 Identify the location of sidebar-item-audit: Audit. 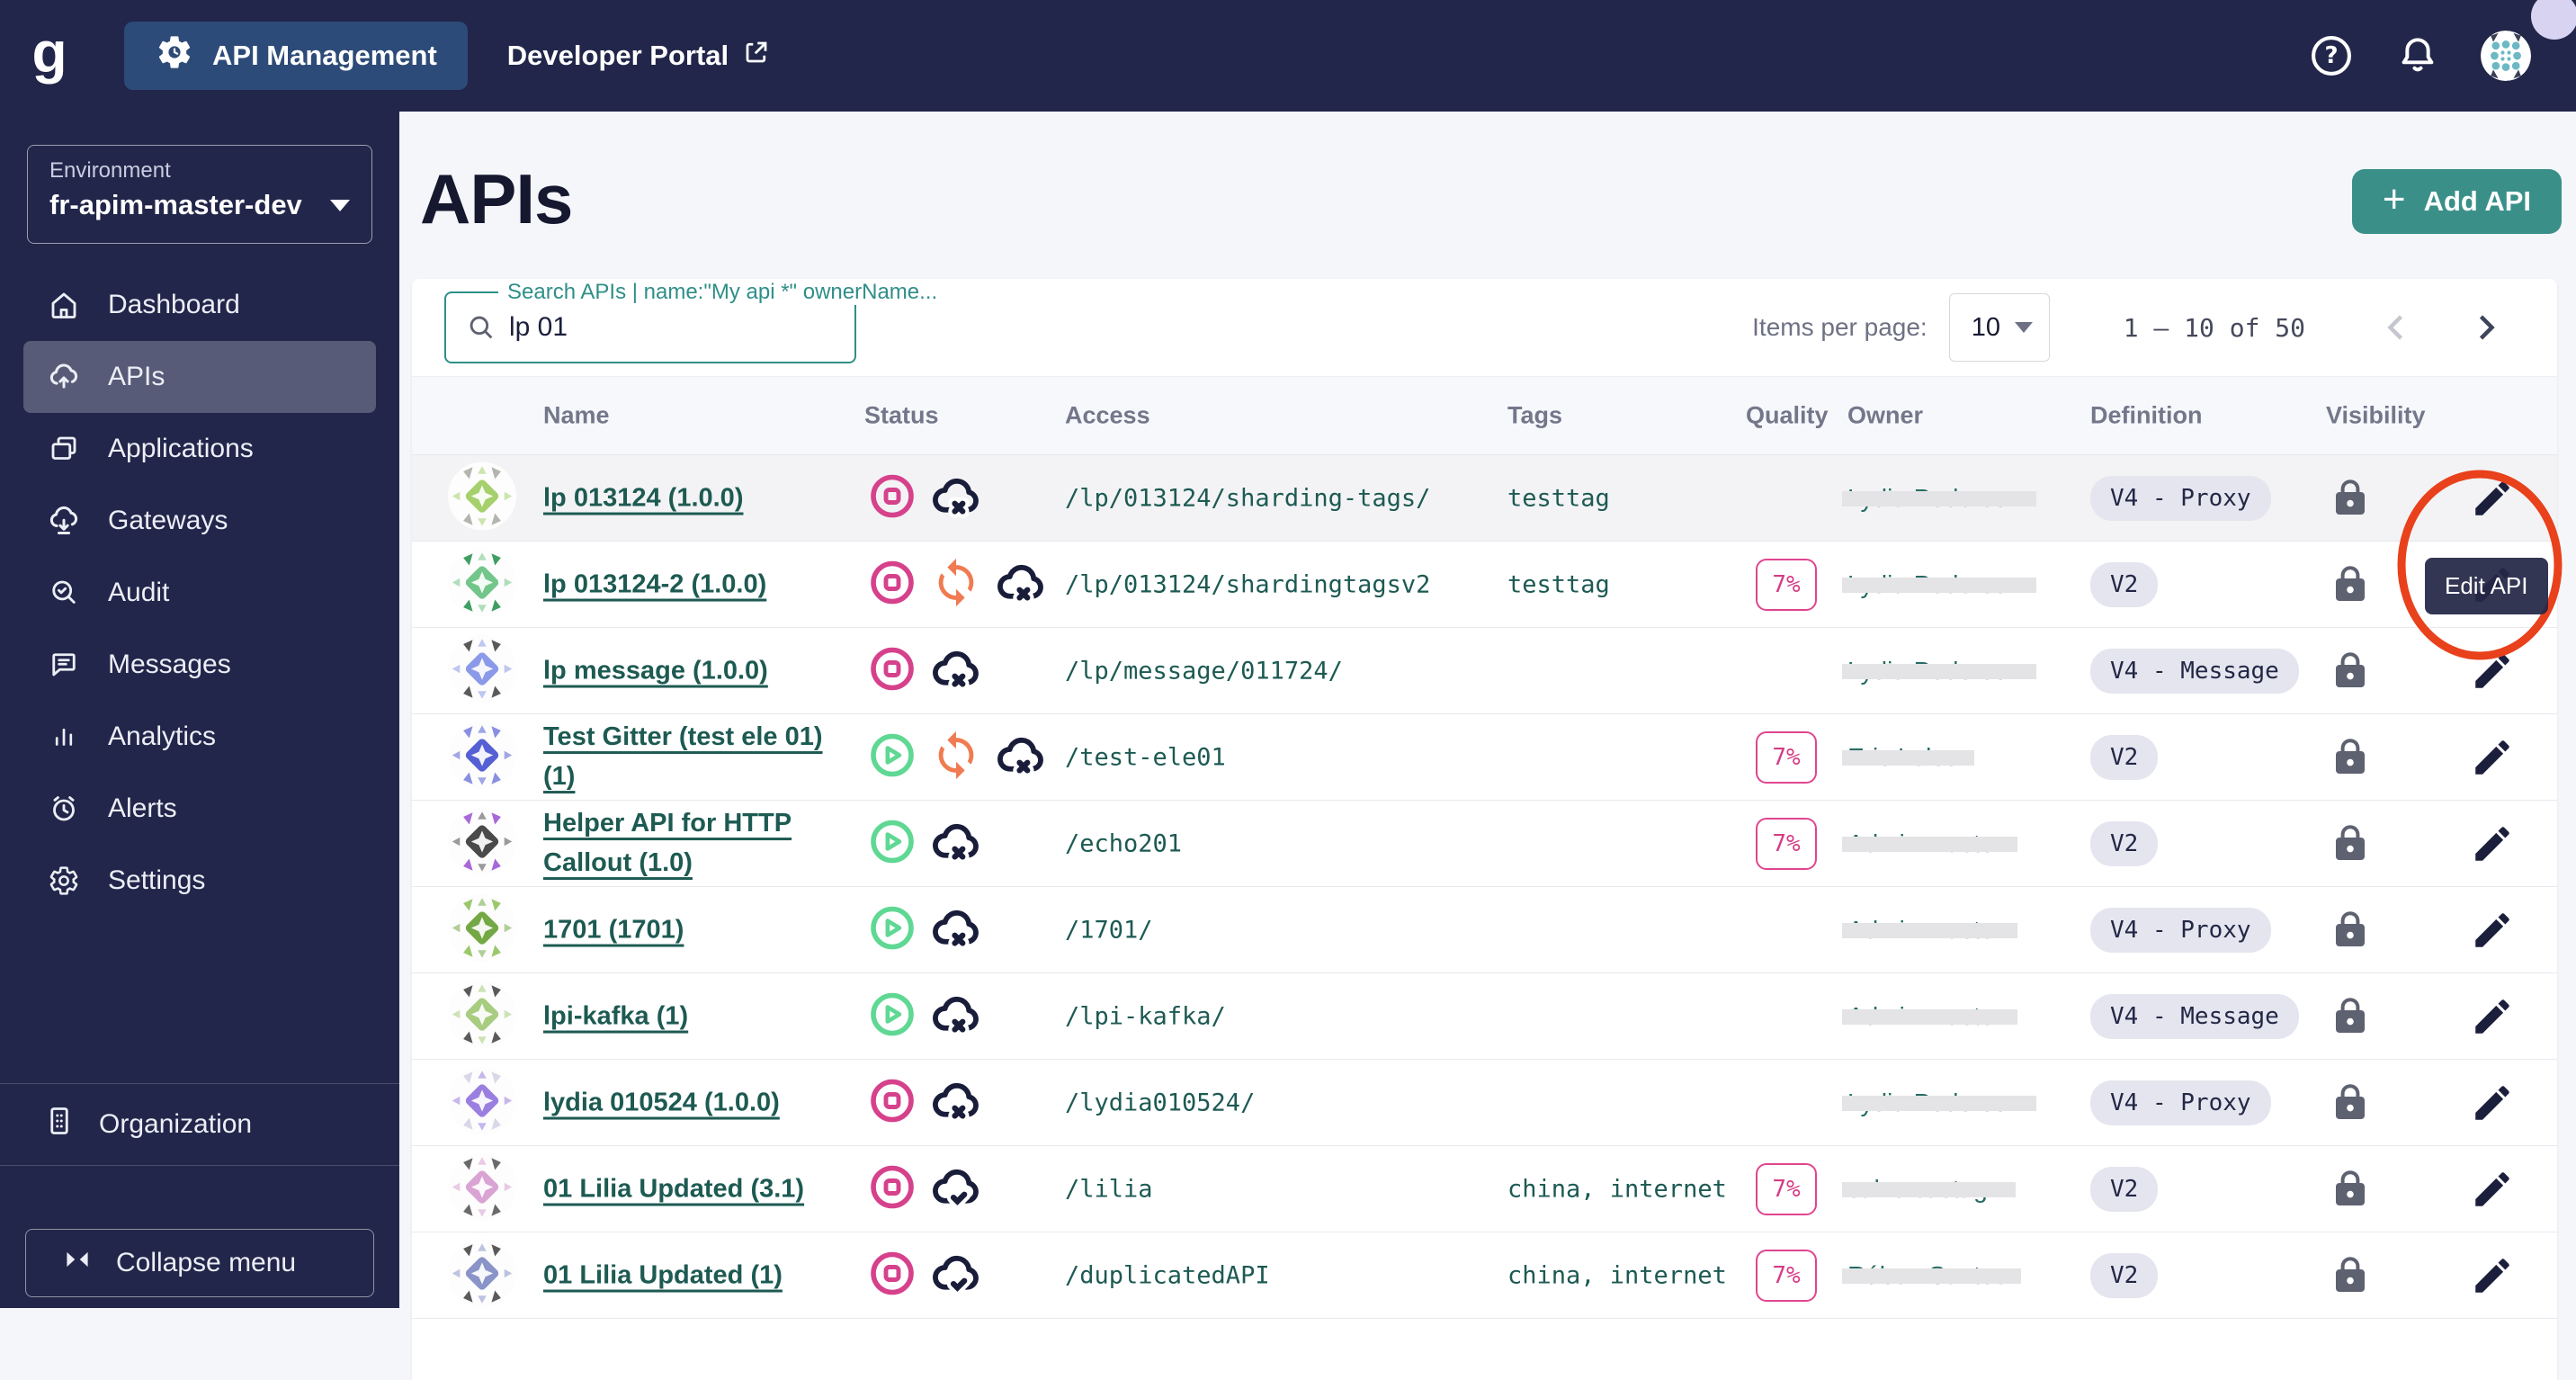
(199, 593).